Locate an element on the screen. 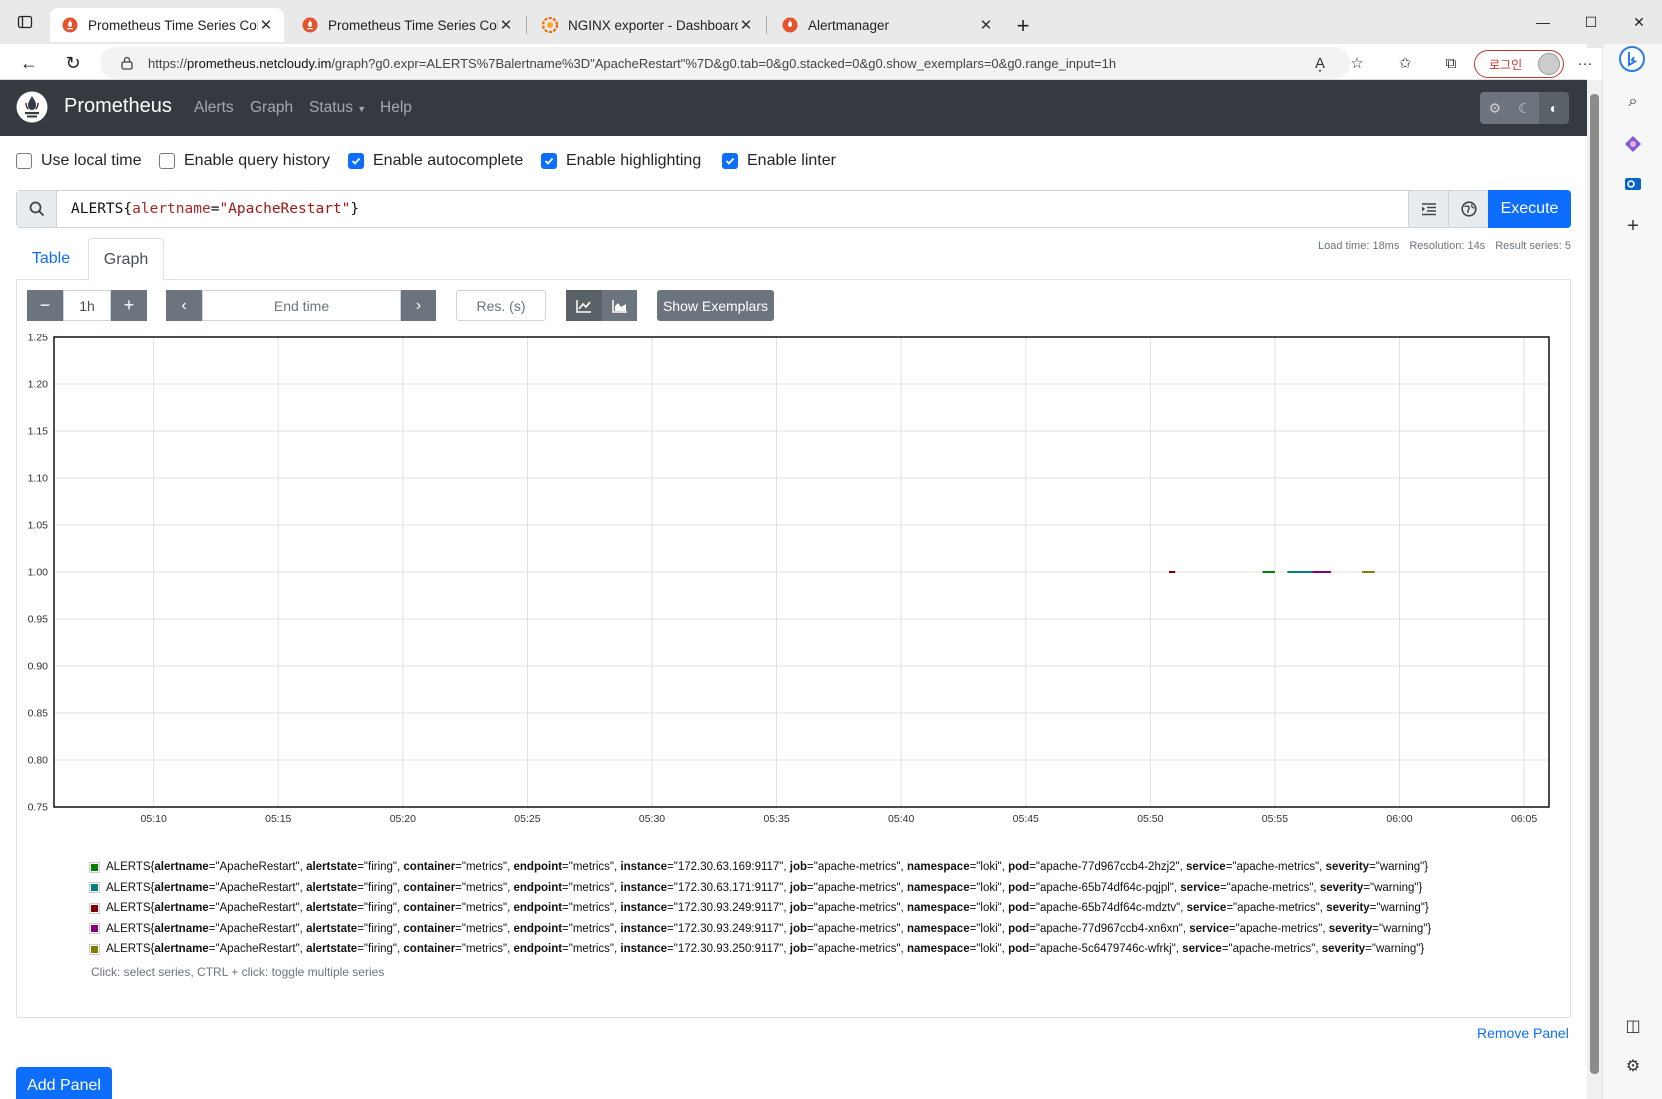 The width and height of the screenshot is (1662, 1099). next-time-chevron-right-icon: › is located at coordinates (418, 305).